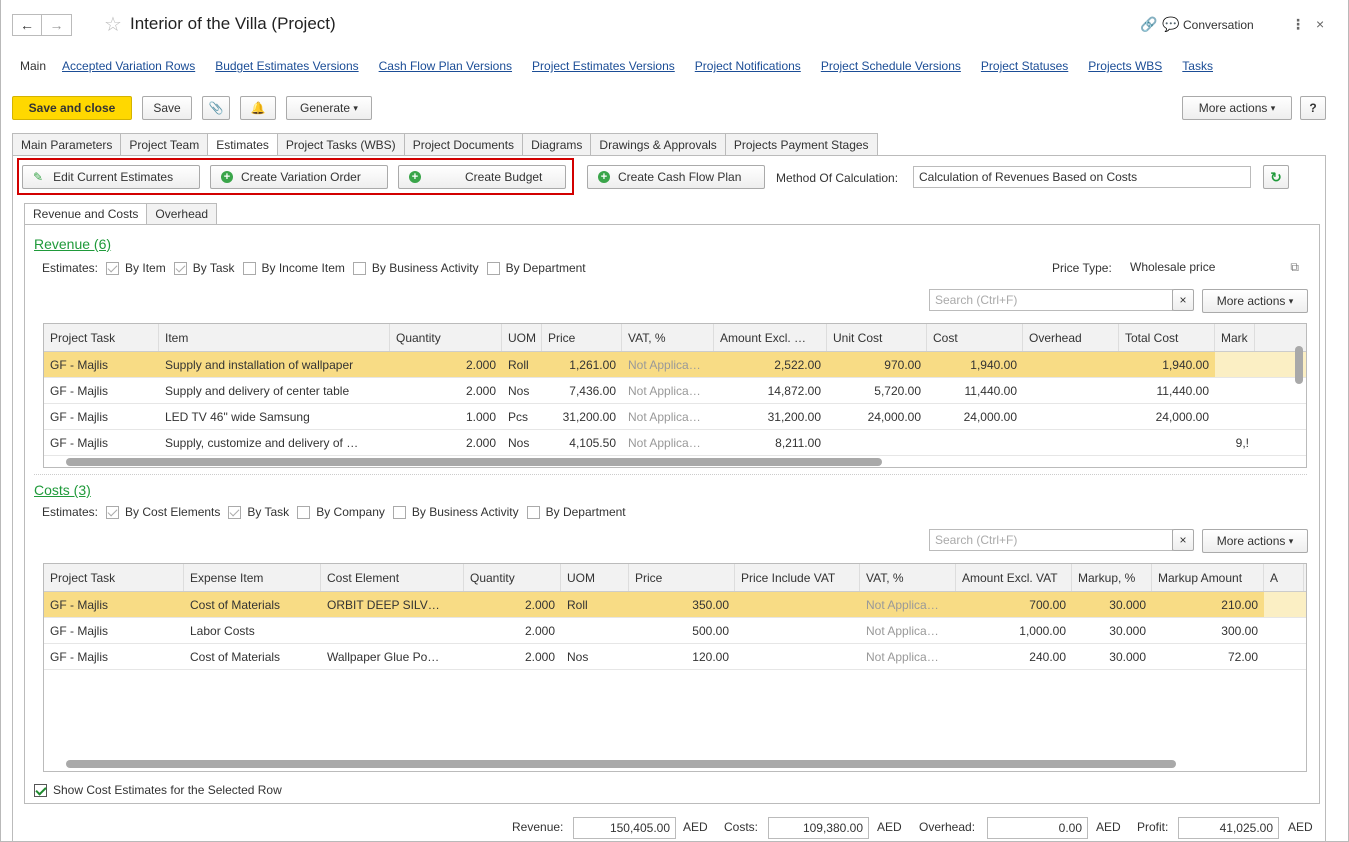 This screenshot has width=1349, height=842. Describe the element at coordinates (975, 337) in the screenshot. I see `column-header: Cost` at that location.